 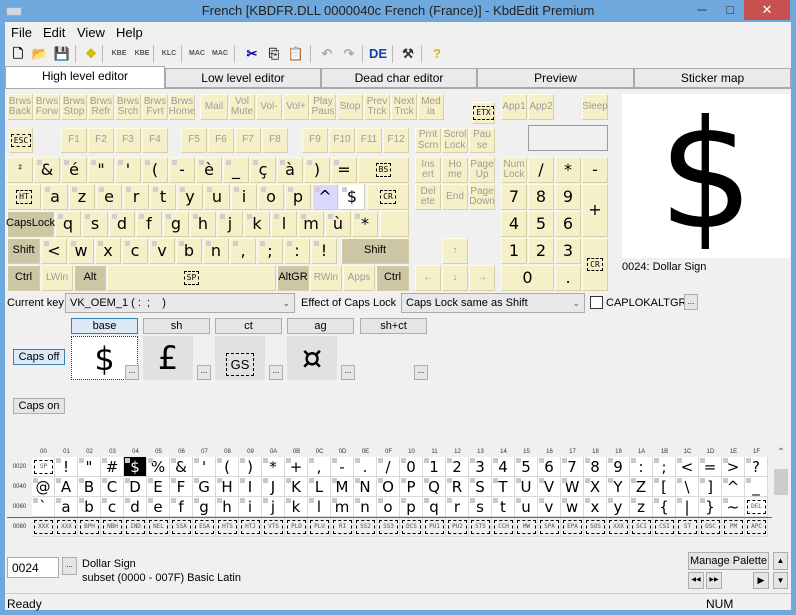 I want to click on grid-char-cell: 6, so click(x=549, y=467).